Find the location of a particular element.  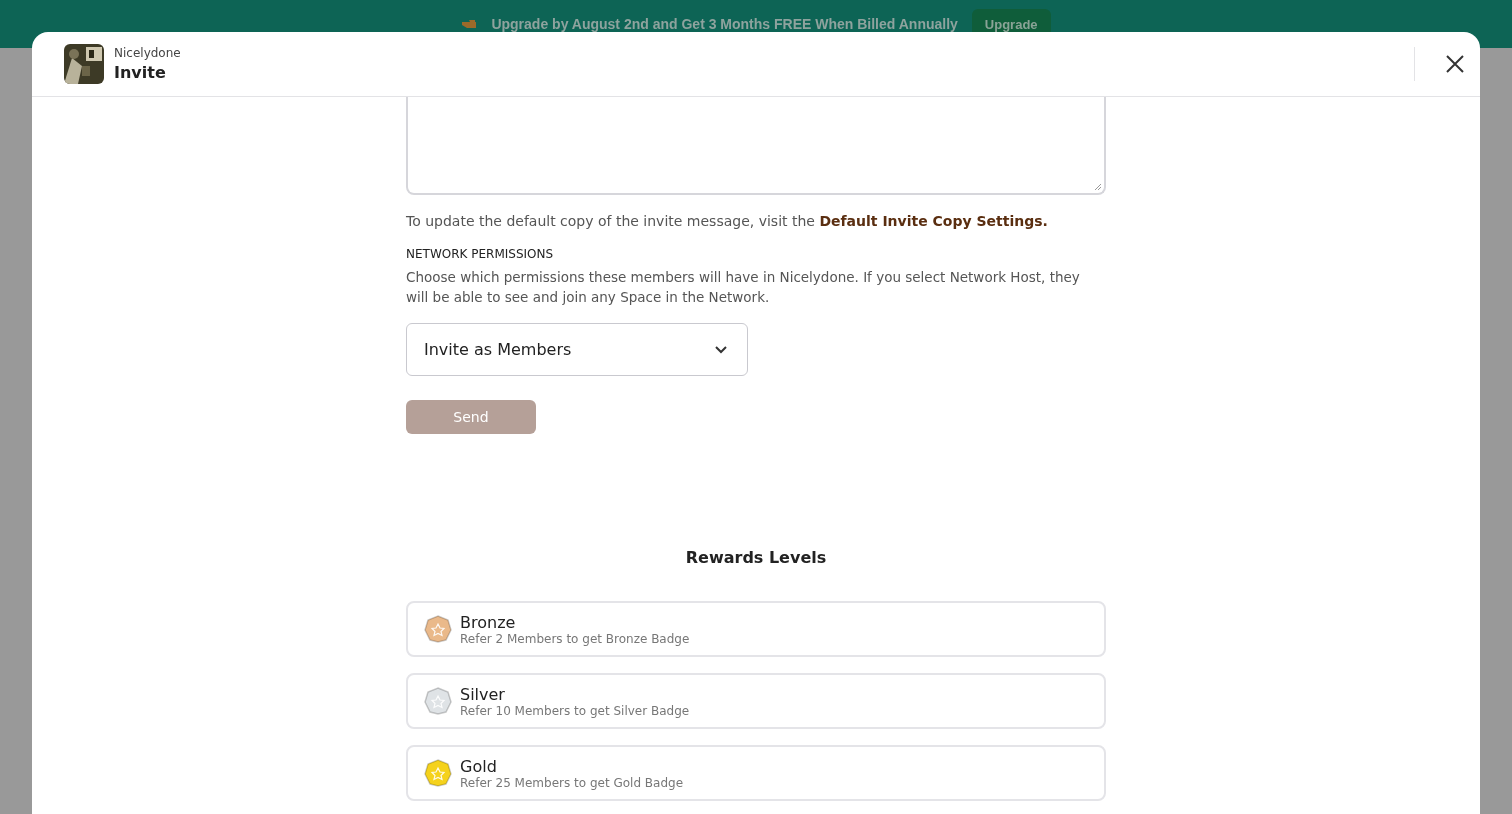

permission-select: Invite as Members is located at coordinates (577, 349).